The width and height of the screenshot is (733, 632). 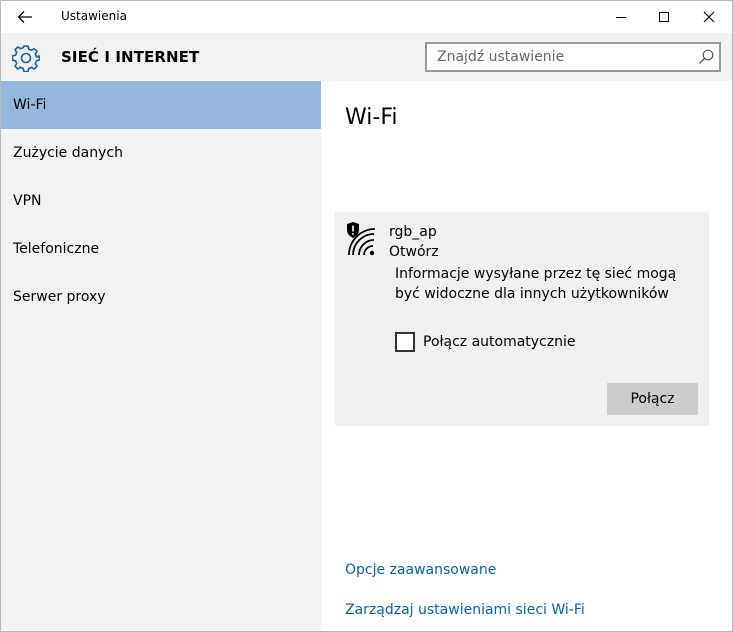 I want to click on sidebar-item-proxy: Serwer proxy, so click(x=161, y=297).